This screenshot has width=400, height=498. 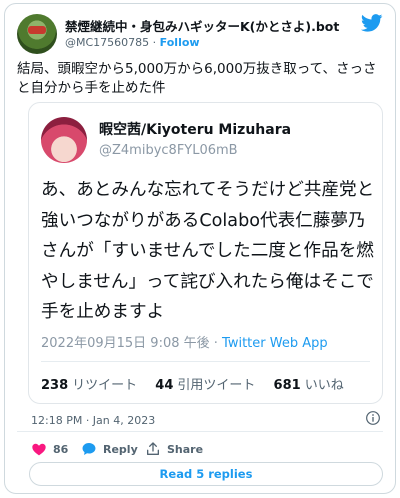 What do you see at coordinates (125, 343) in the screenshot?
I see `quoted-tweet-date: 2022年09月15日 9:08 午後` at bounding box center [125, 343].